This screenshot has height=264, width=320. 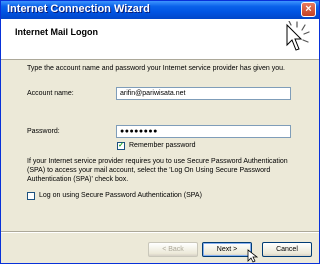 What do you see at coordinates (173, 249) in the screenshot?
I see `back-button: < Back` at bounding box center [173, 249].